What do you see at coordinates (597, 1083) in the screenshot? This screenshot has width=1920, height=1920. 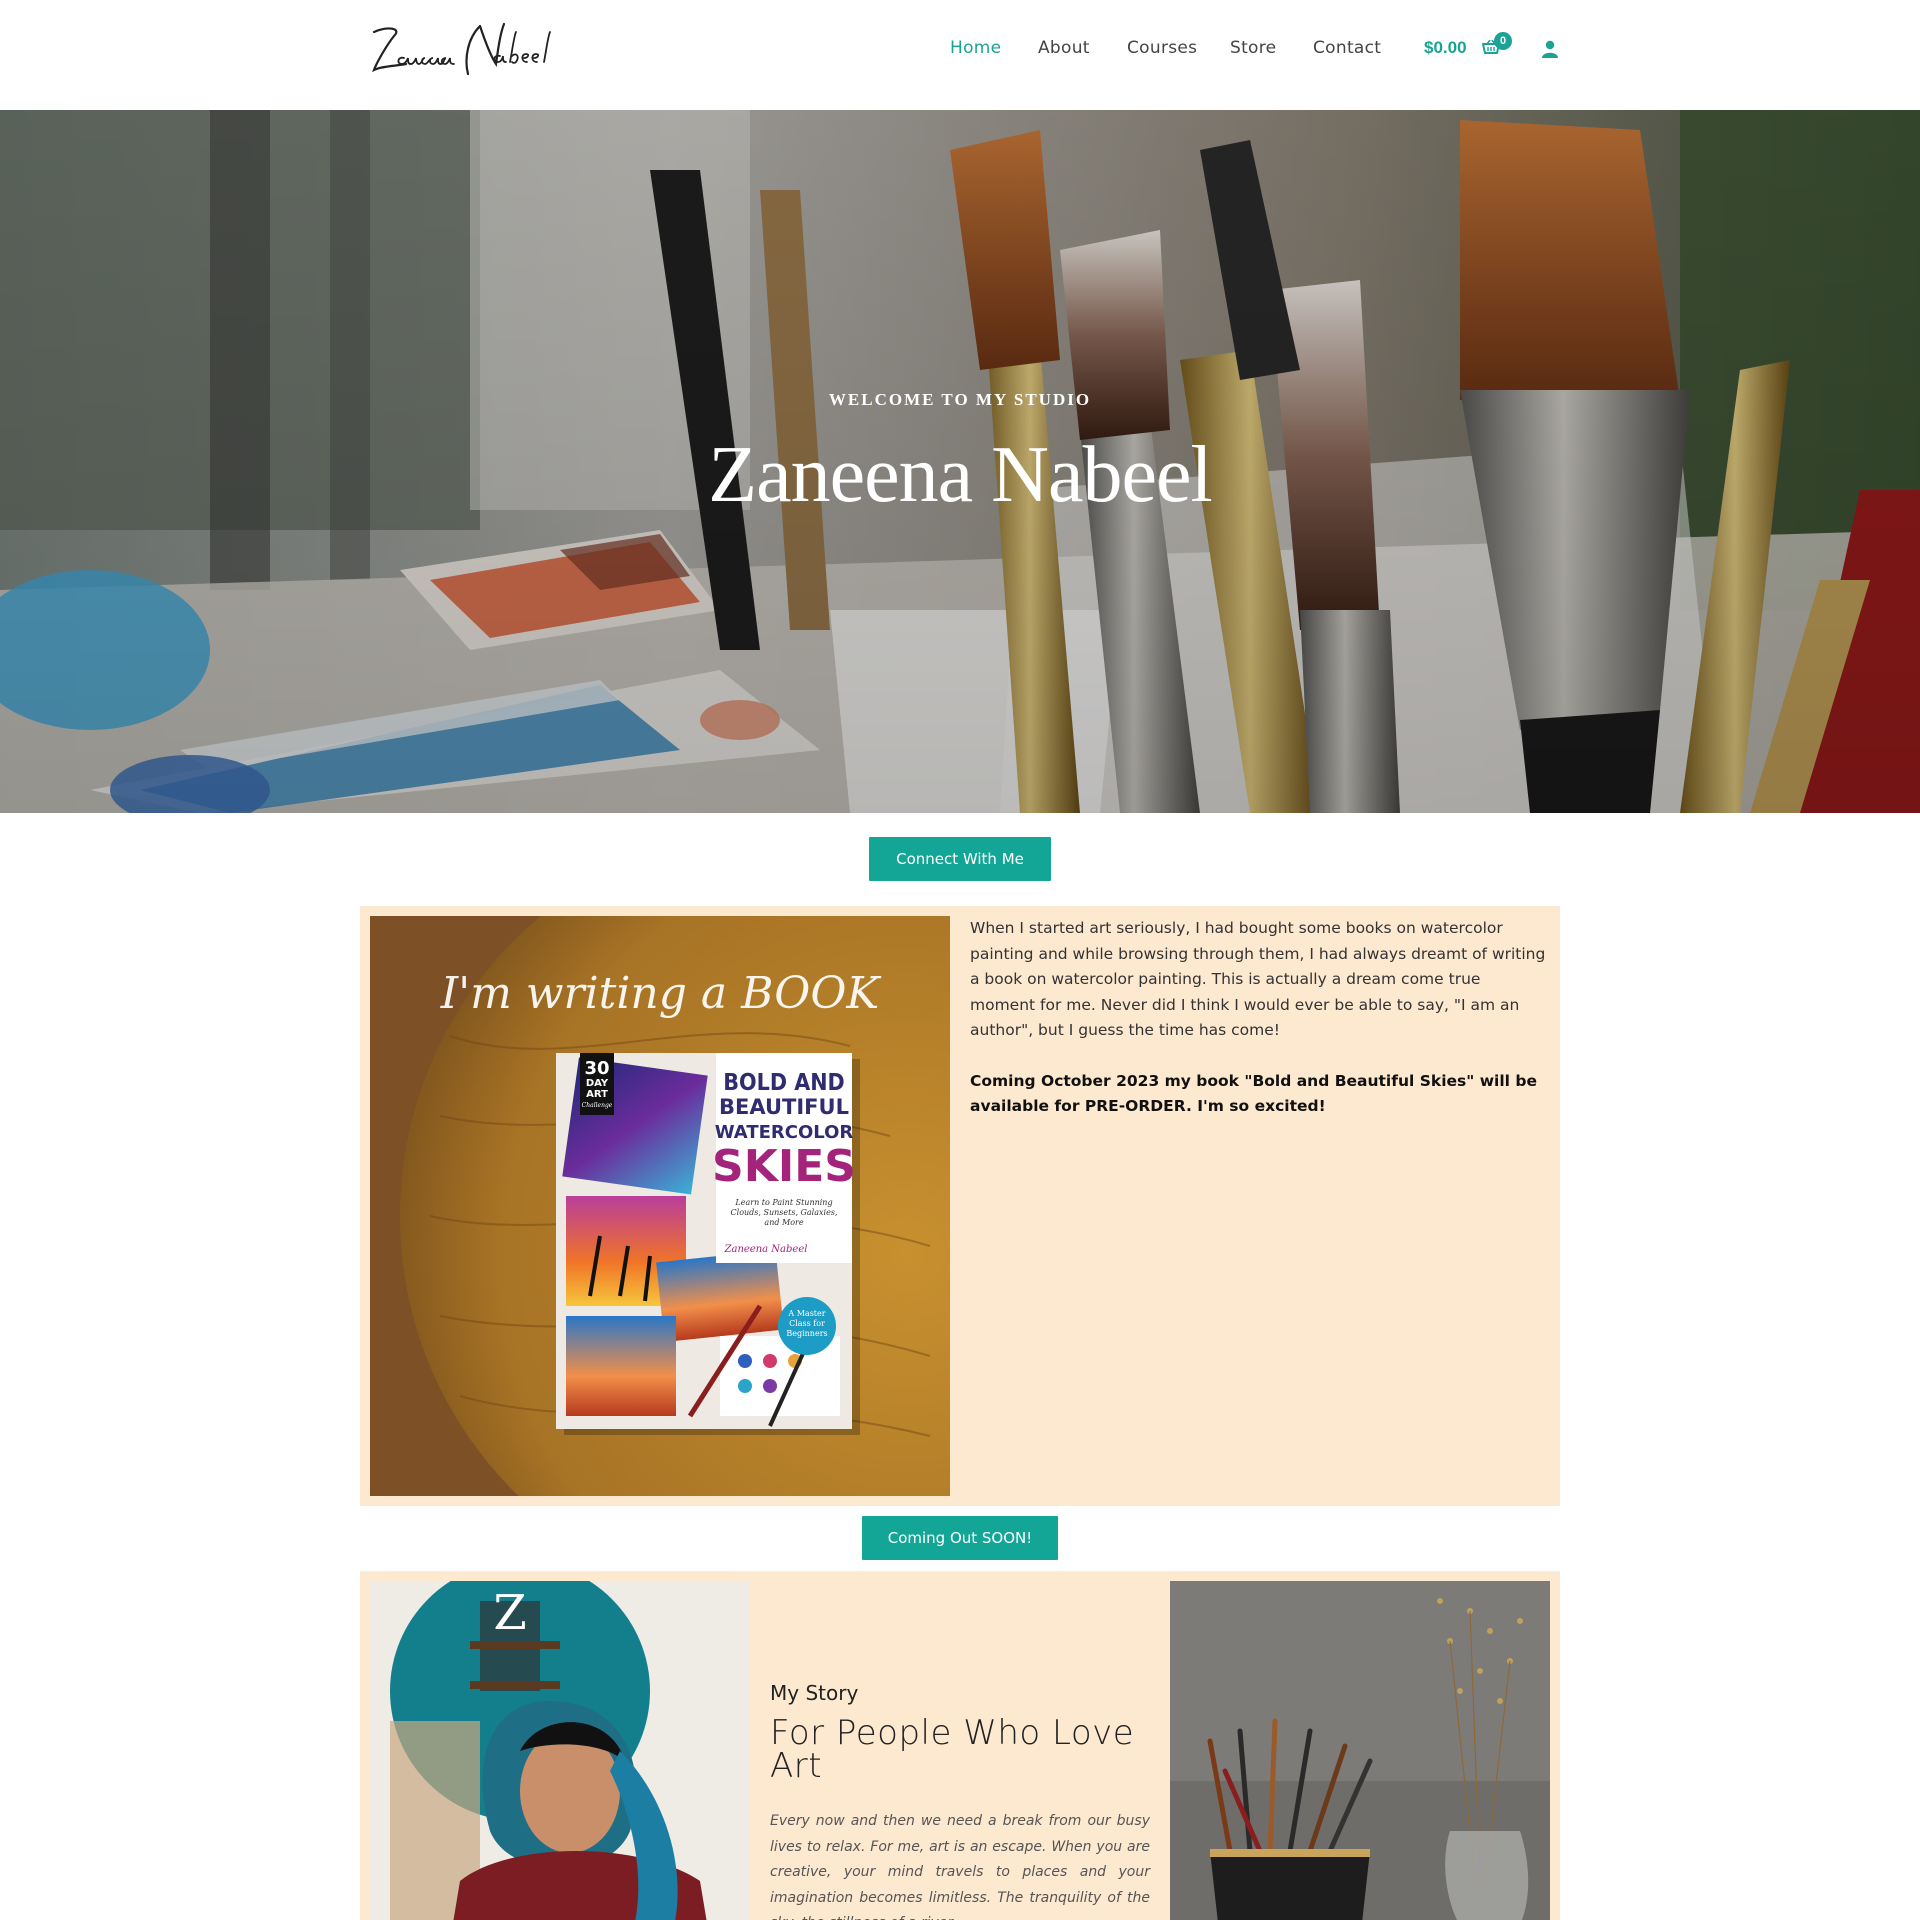 I see `badge-day: DAY` at bounding box center [597, 1083].